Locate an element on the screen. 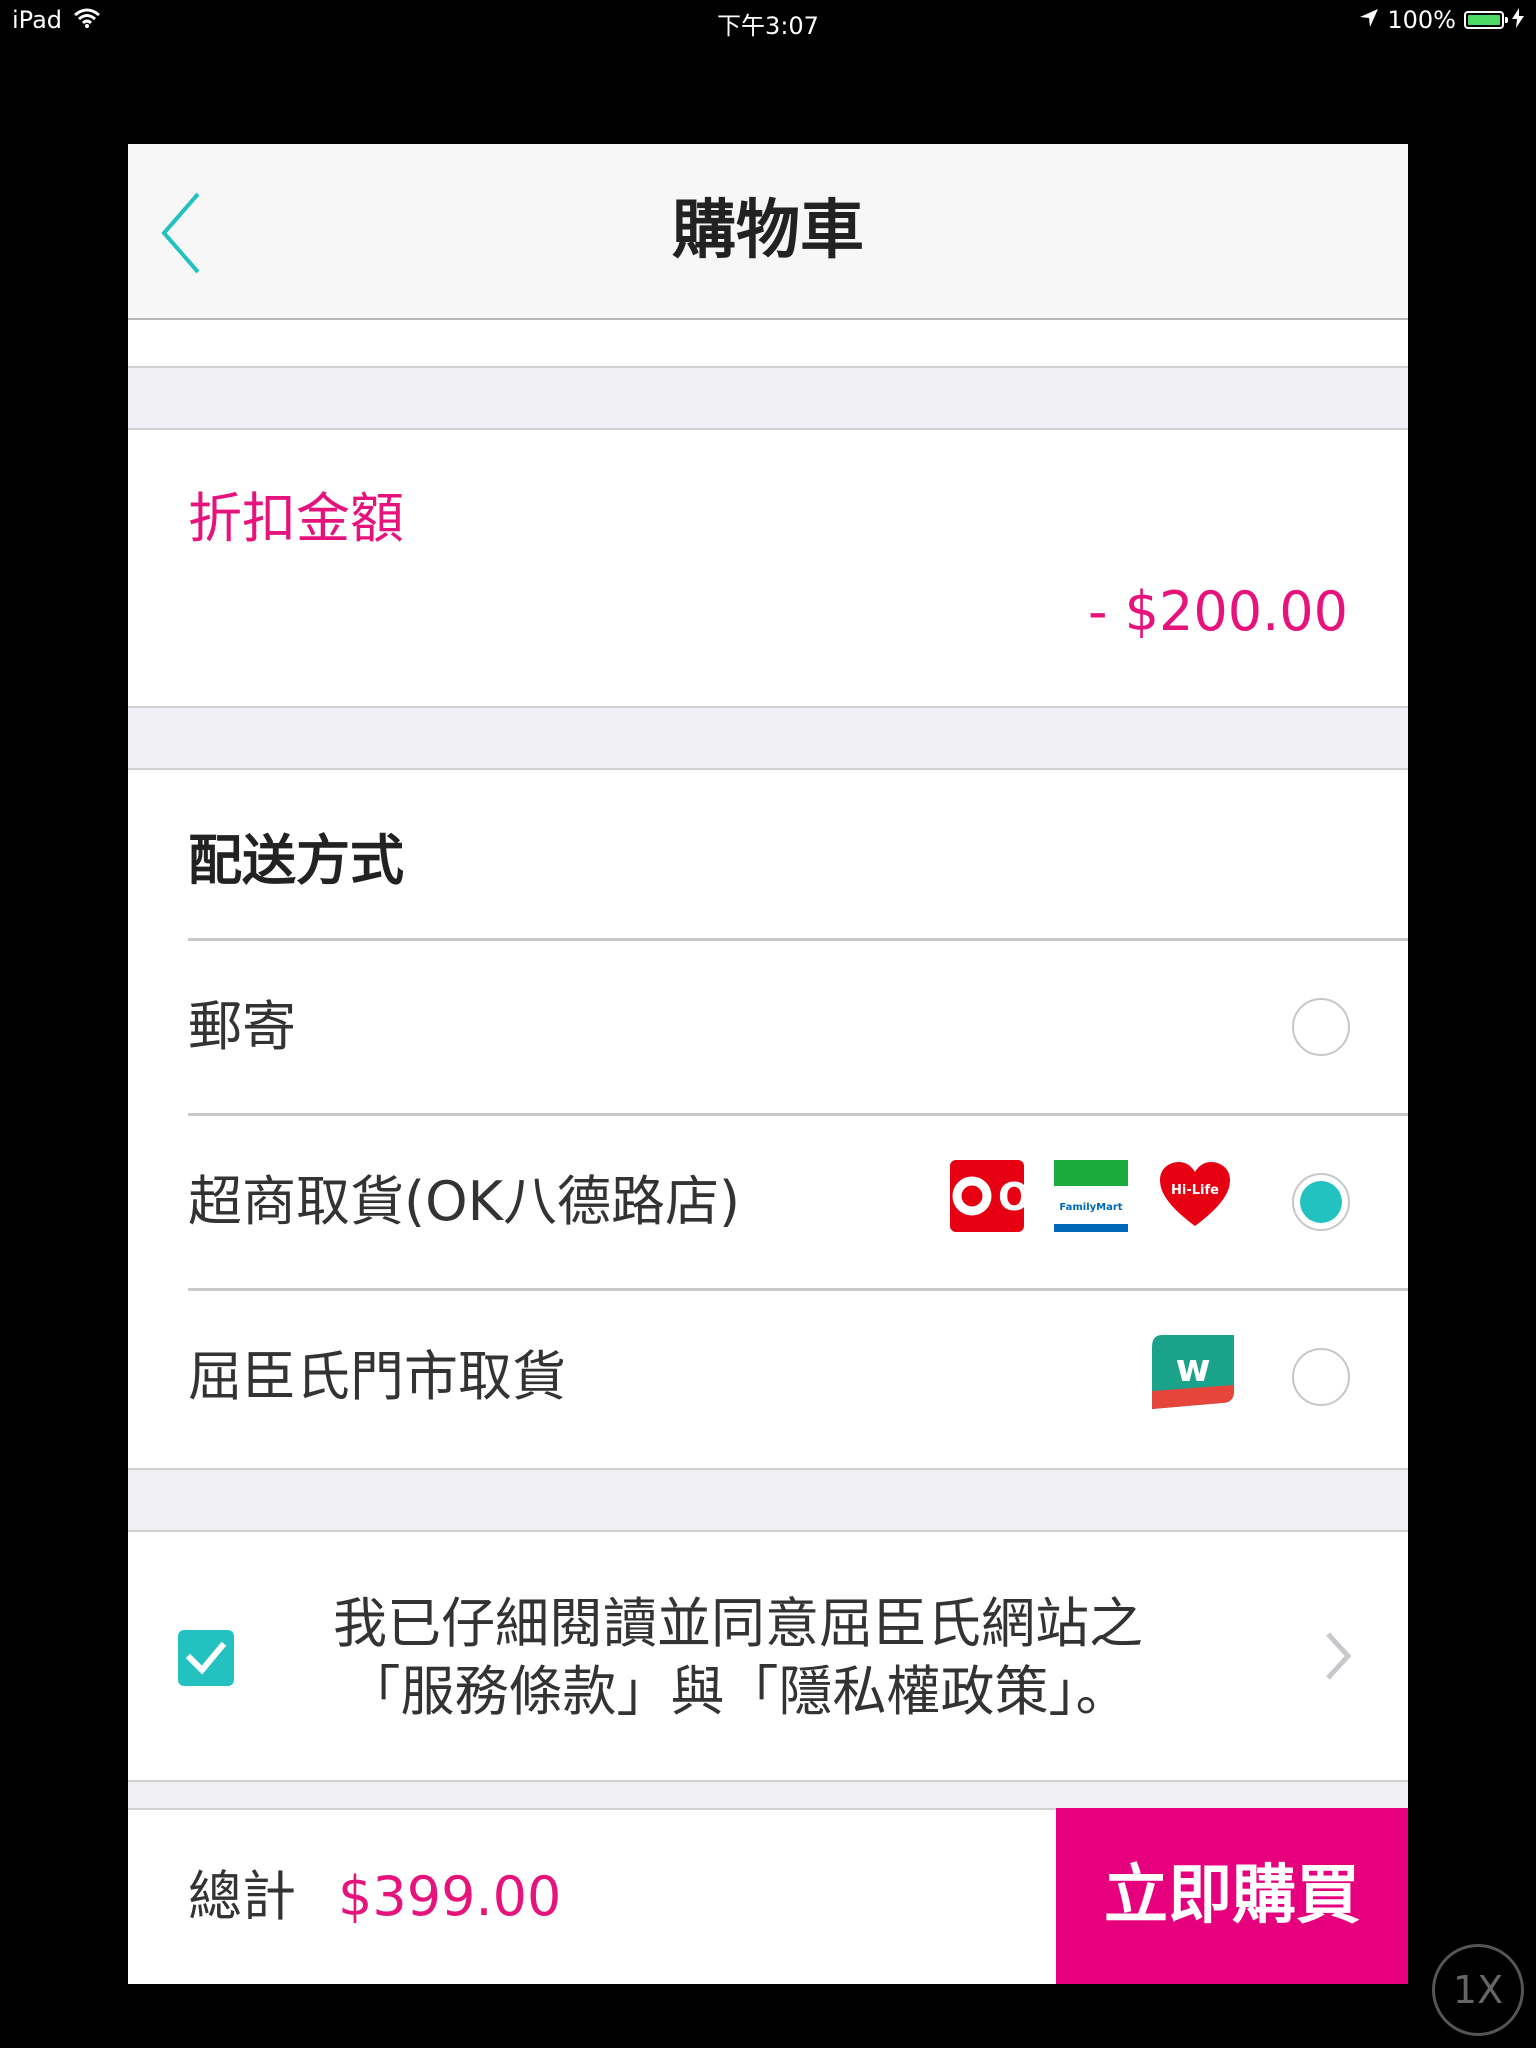 Image resolution: width=1536 pixels, height=2048 pixels. page-title: 購物車 is located at coordinates (768, 231).